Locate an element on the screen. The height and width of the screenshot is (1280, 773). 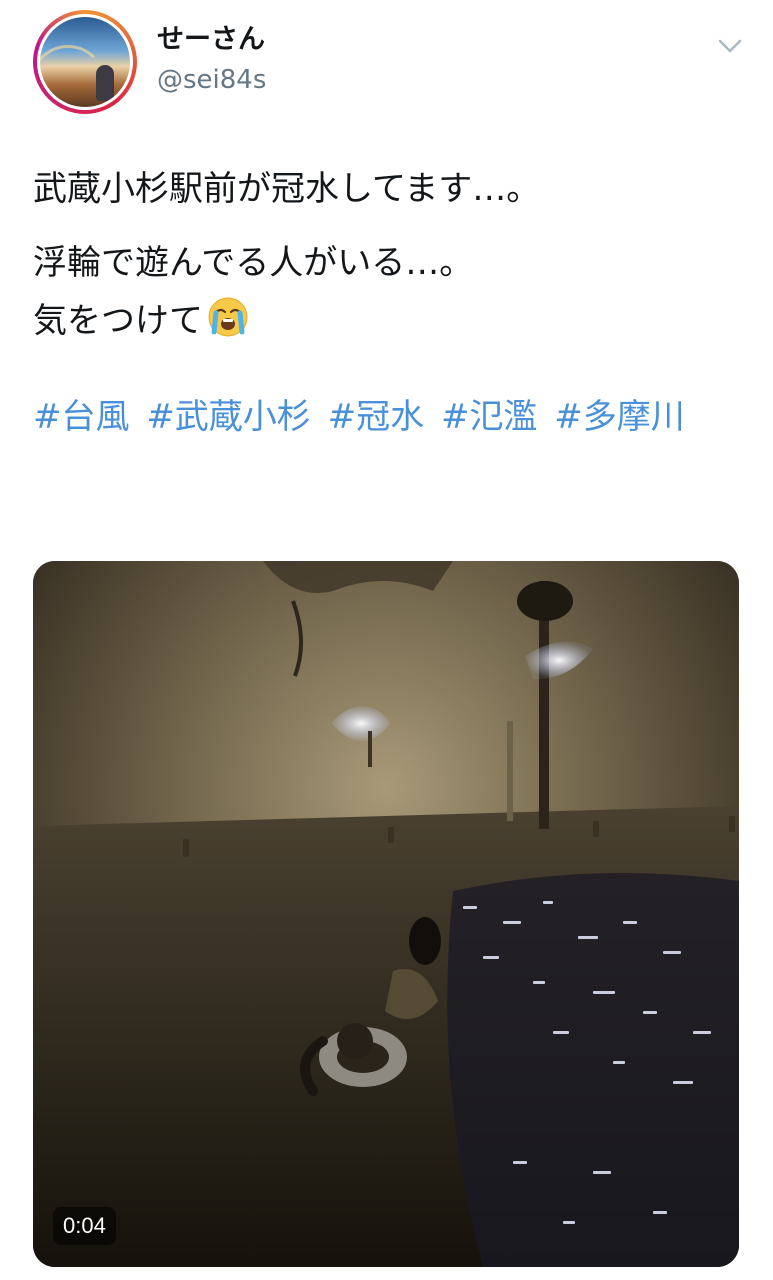
hashtag-typhoon: #台風 is located at coordinates (81, 417).